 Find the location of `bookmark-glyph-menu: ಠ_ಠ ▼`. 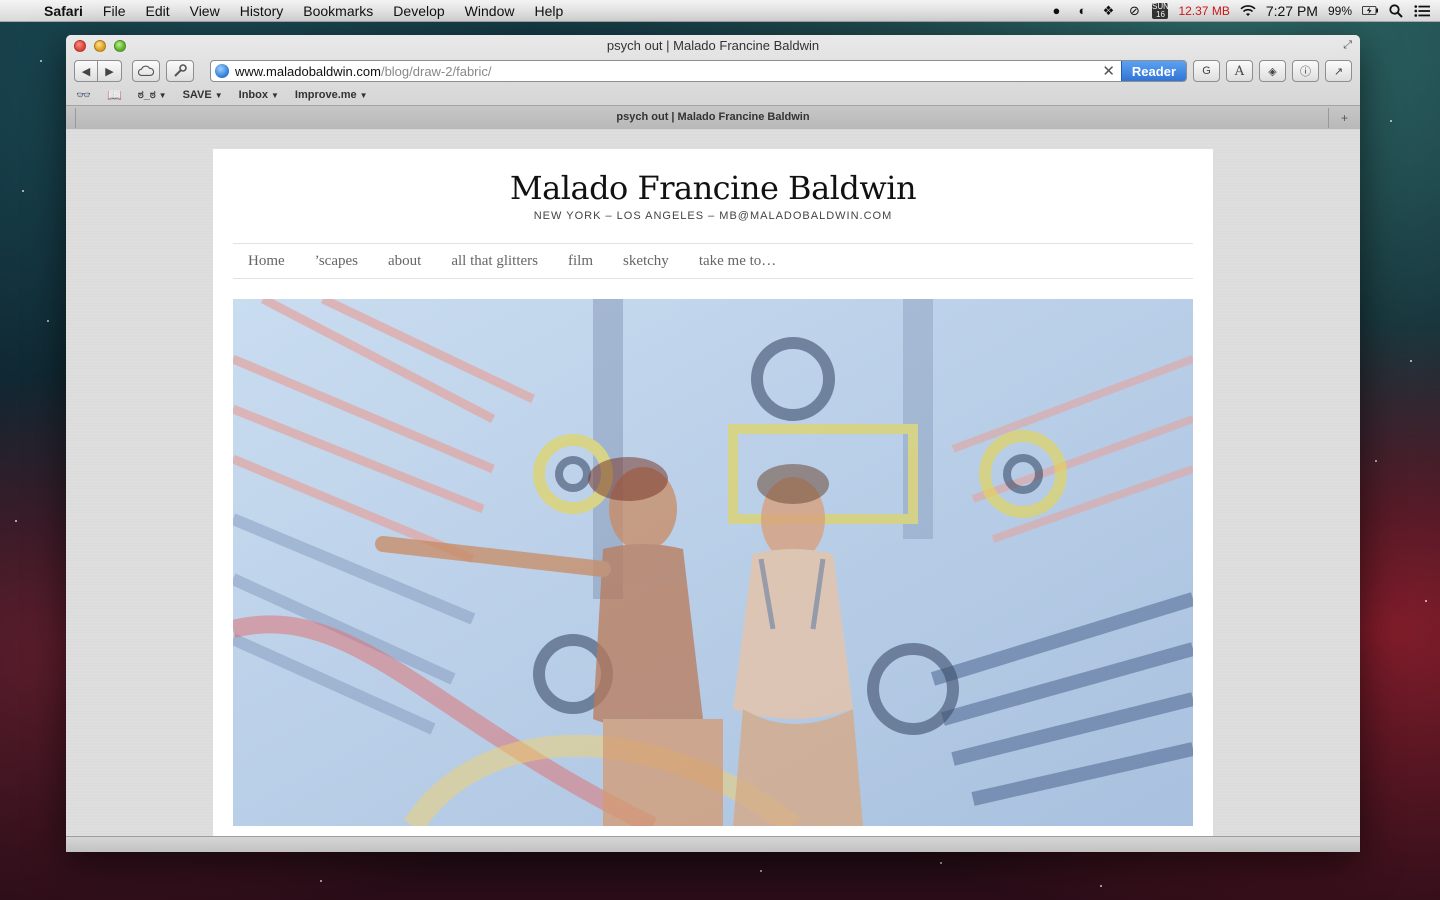

bookmark-glyph-menu: ಠ_ಠ ▼ is located at coordinates (152, 95).